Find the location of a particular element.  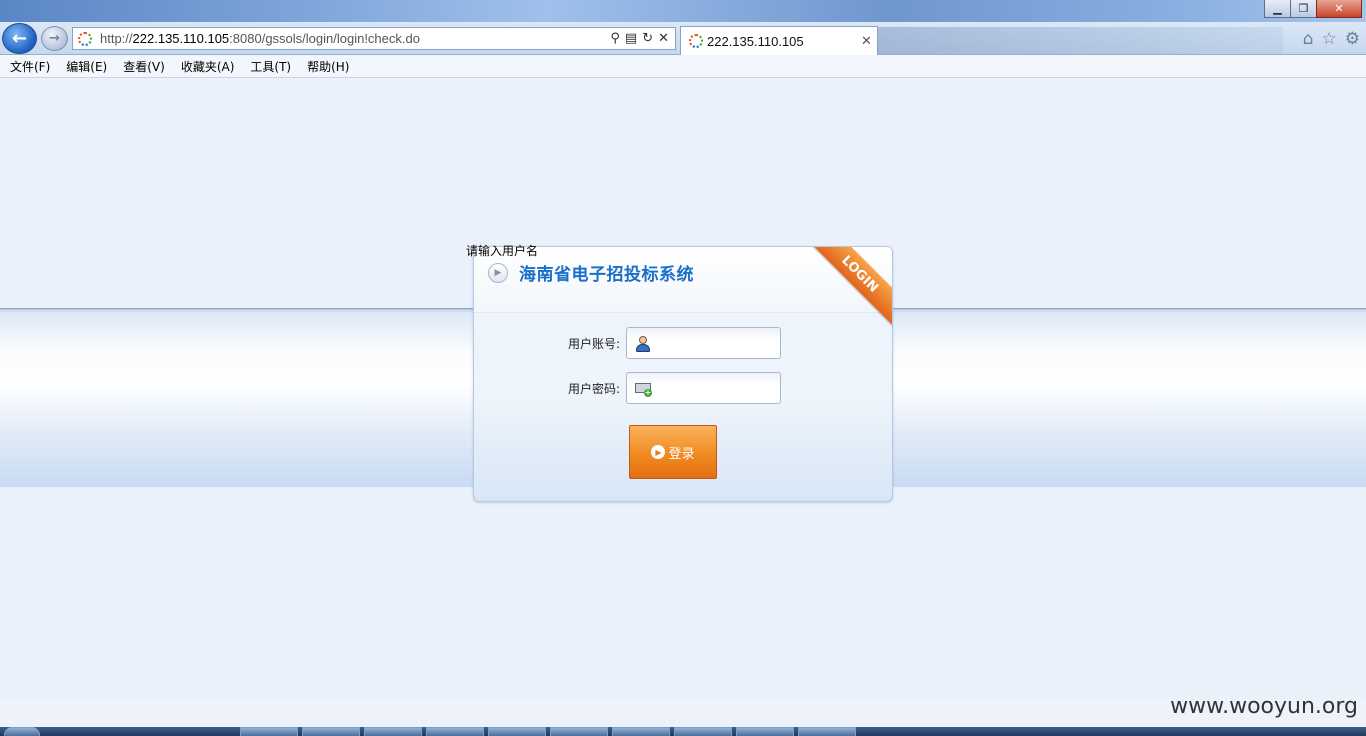

login-ribbon: LOGIN is located at coordinates (848, 288).